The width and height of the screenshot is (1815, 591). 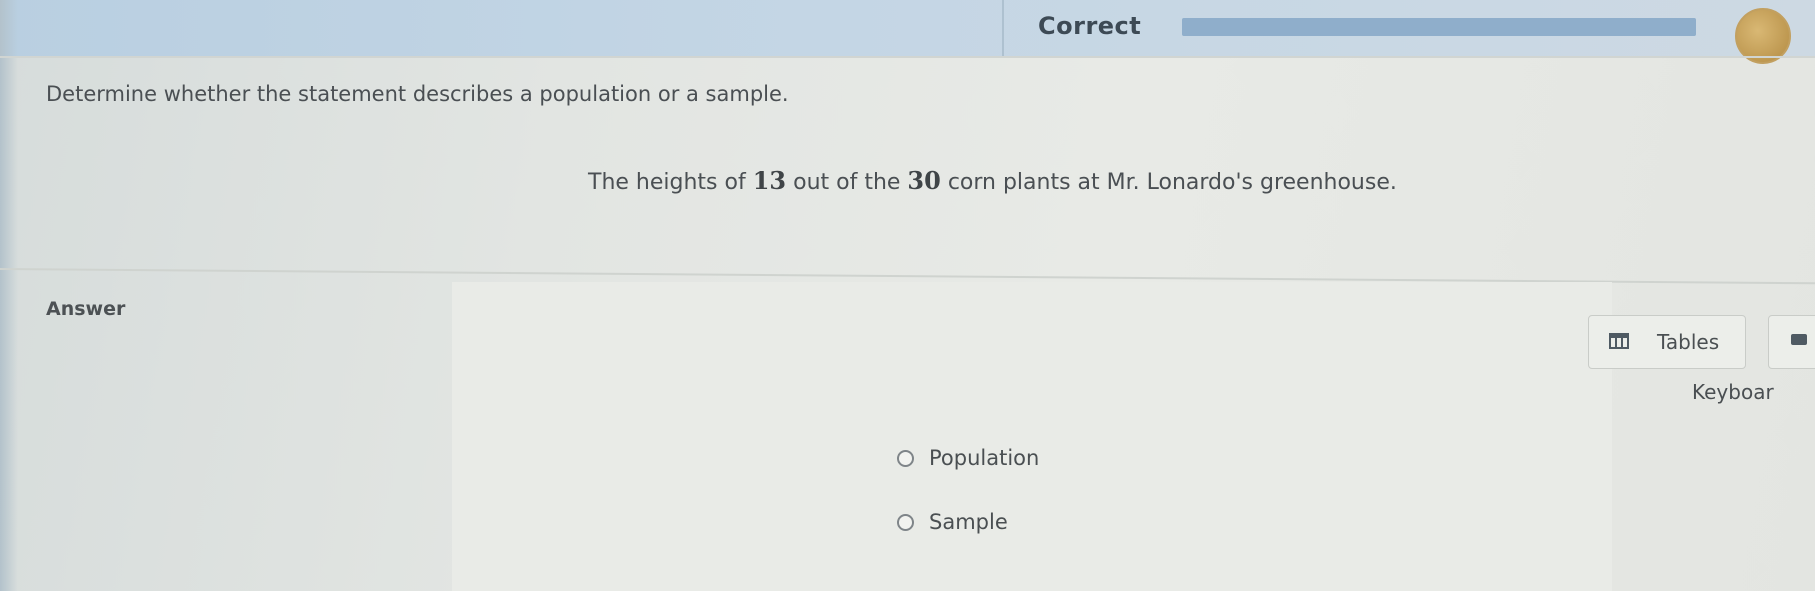 What do you see at coordinates (1619, 341) in the screenshot?
I see `table-icon` at bounding box center [1619, 341].